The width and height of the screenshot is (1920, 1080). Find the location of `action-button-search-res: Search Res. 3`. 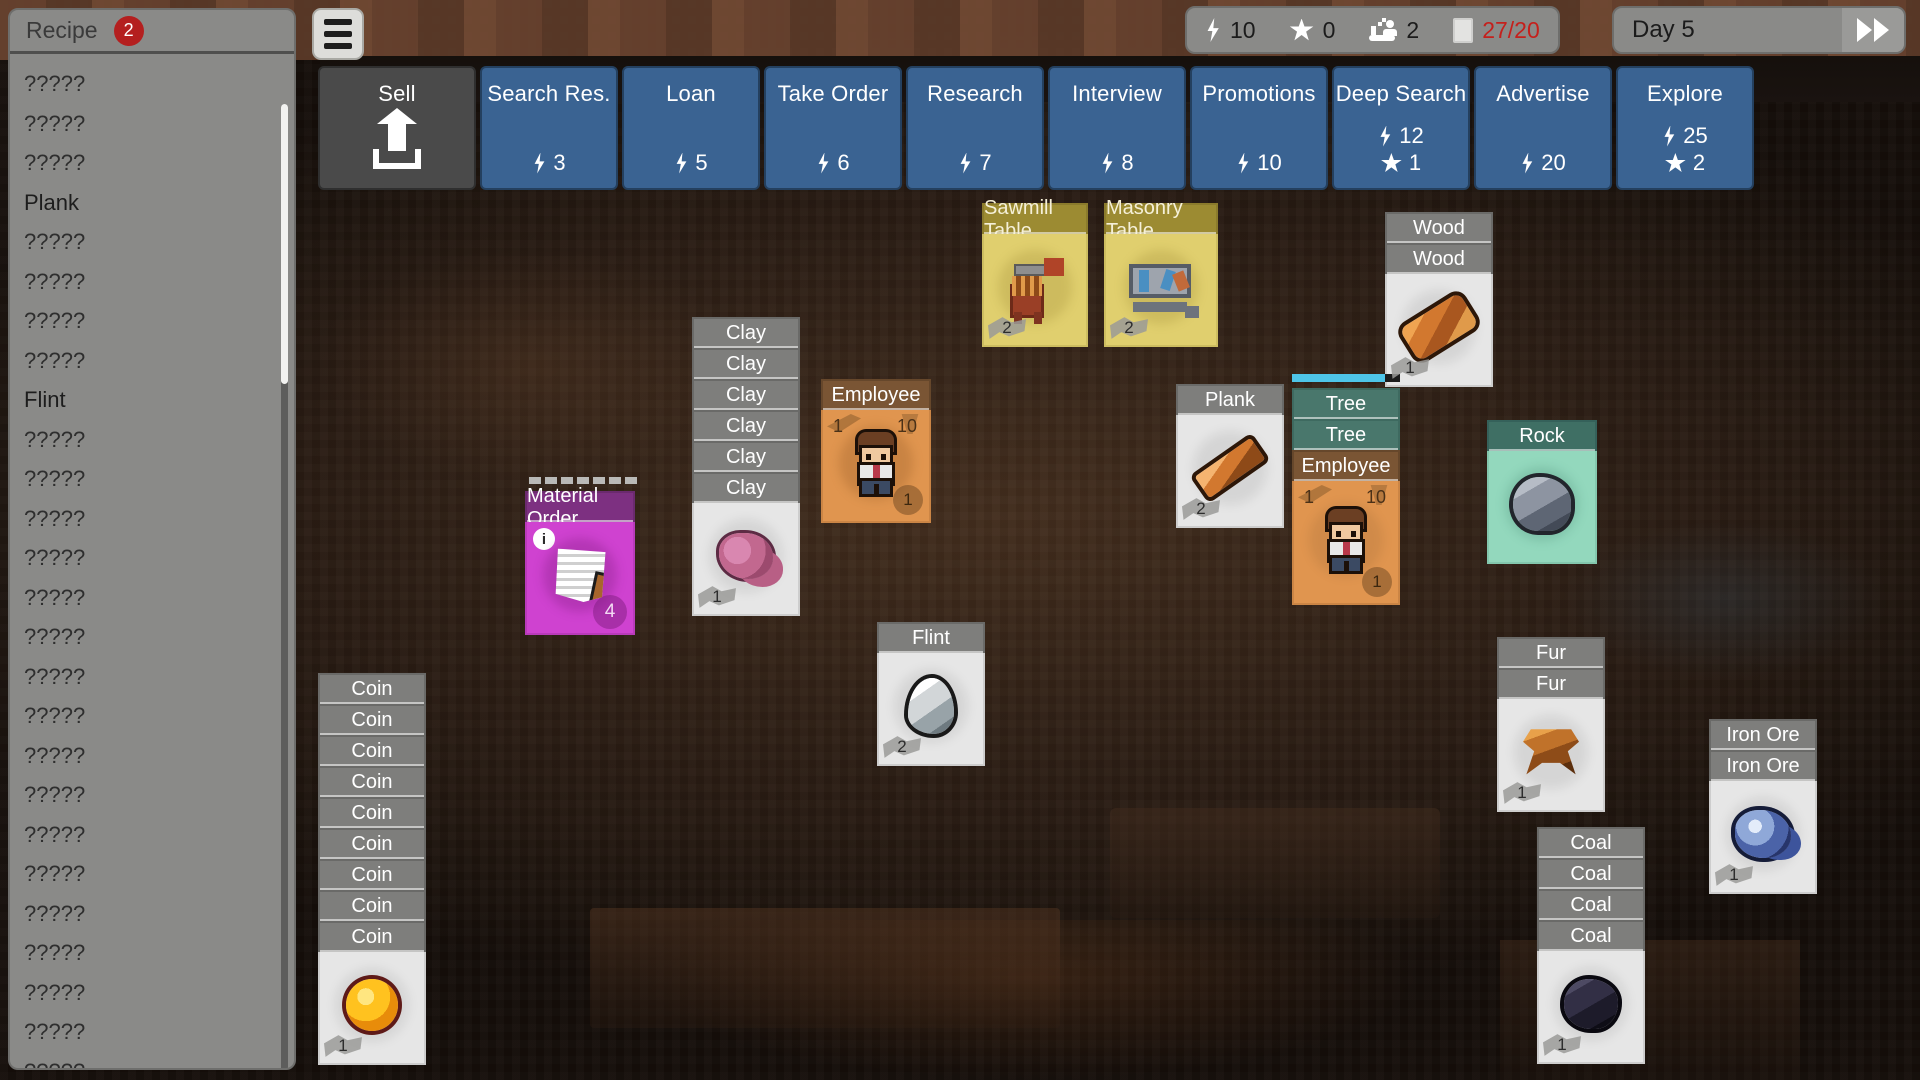

action-button-search-res: Search Res. 3 is located at coordinates (549, 128).